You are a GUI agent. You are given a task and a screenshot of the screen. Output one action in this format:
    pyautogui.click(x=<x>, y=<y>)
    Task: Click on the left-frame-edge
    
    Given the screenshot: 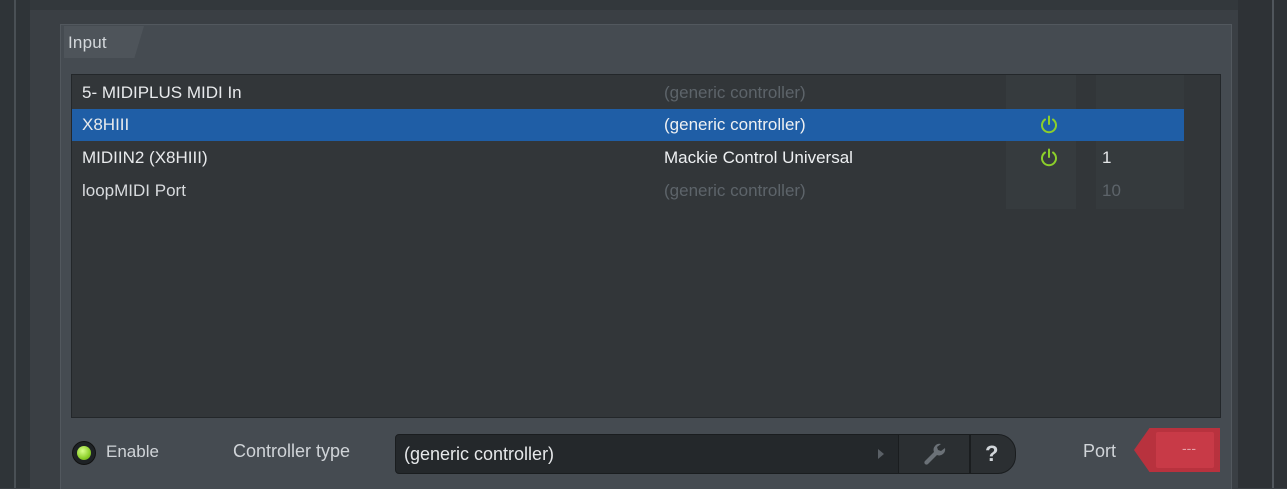 What is the action you would take?
    pyautogui.click(x=15, y=244)
    